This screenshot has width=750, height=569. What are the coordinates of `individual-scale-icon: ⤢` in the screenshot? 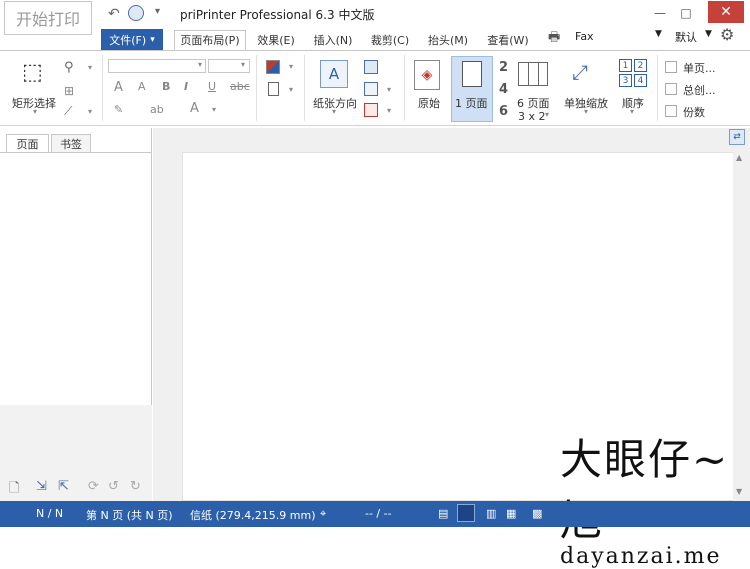 It's located at (586, 74).